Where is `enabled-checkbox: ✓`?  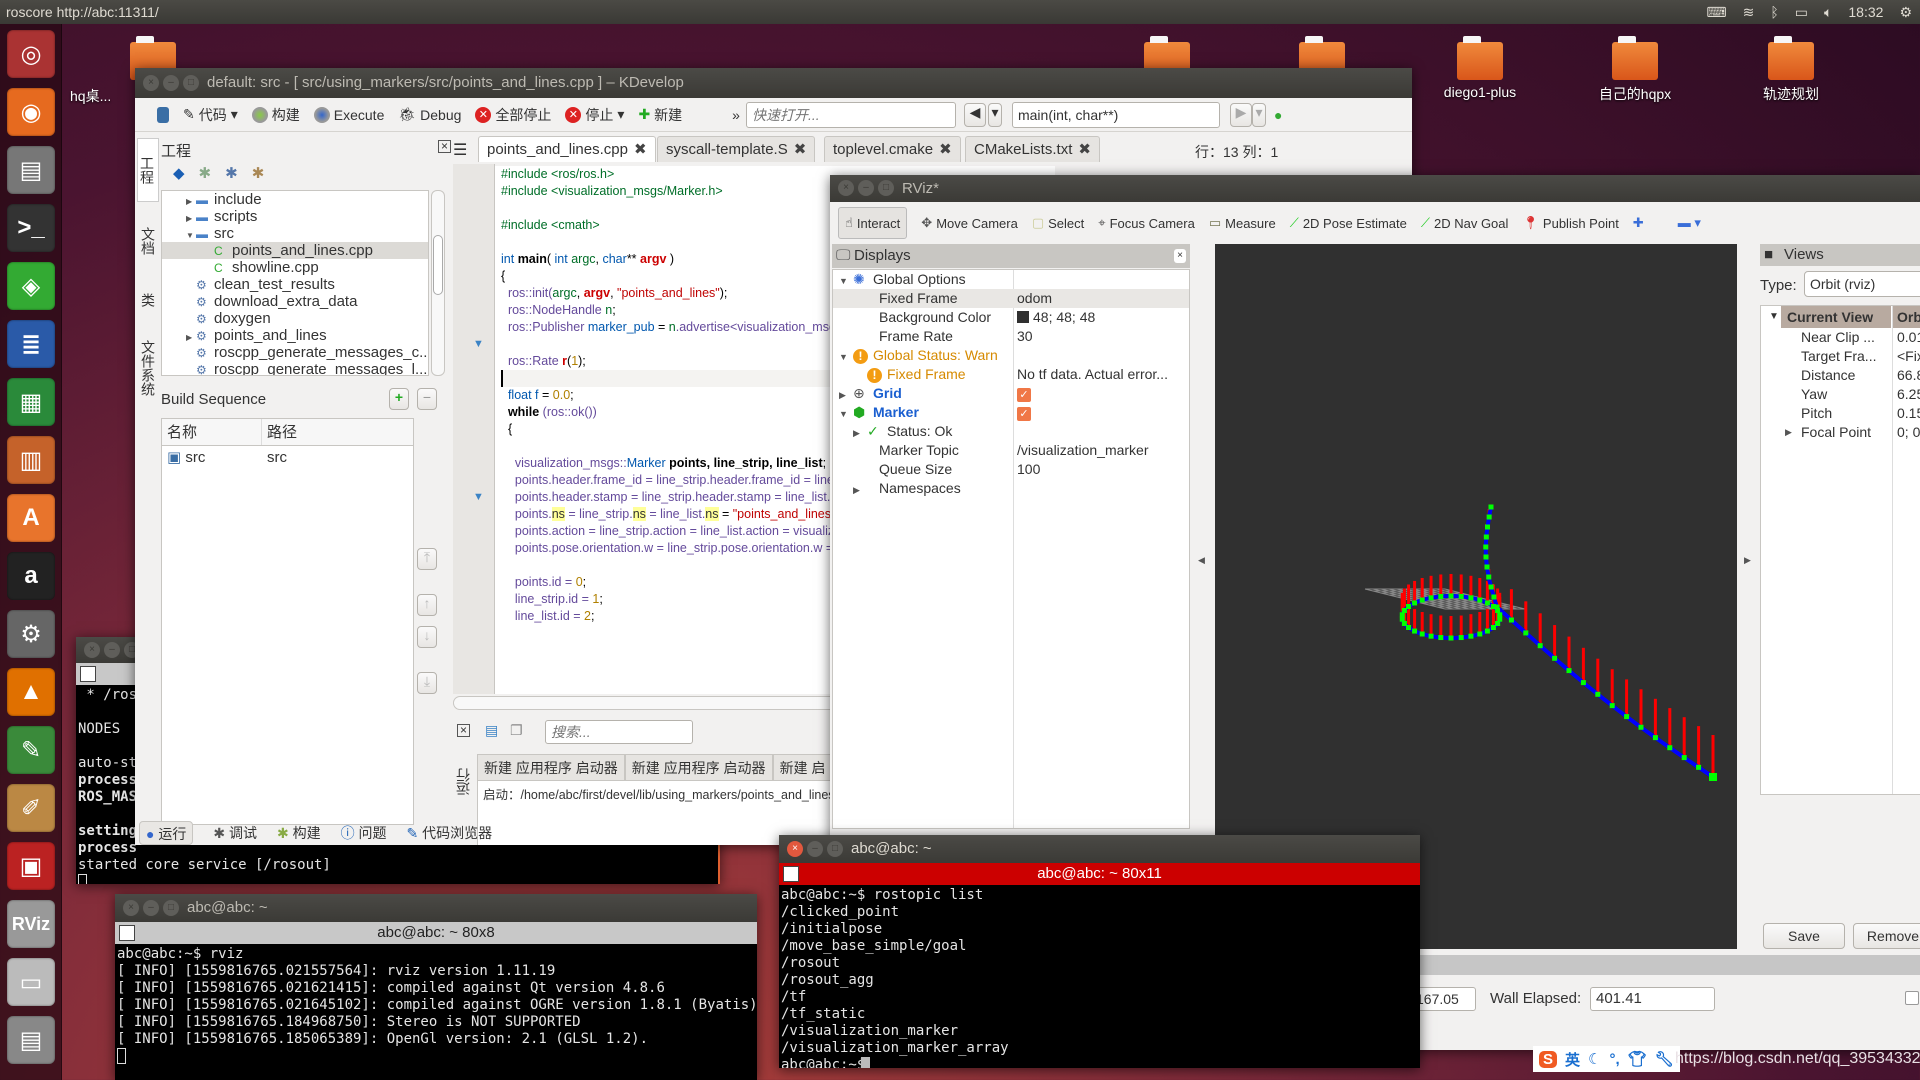 enabled-checkbox: ✓ is located at coordinates (1024, 414).